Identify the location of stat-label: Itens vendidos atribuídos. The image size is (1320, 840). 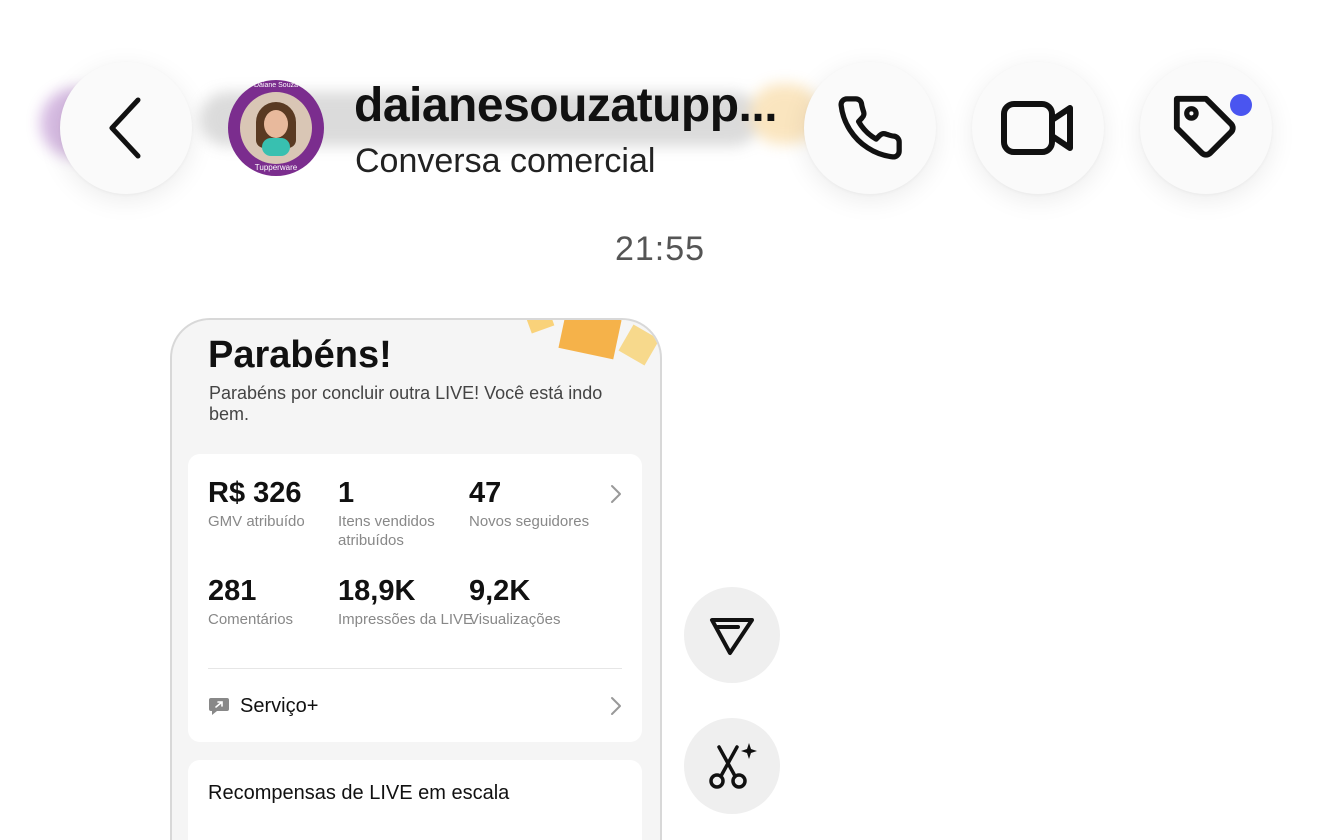
(386, 531).